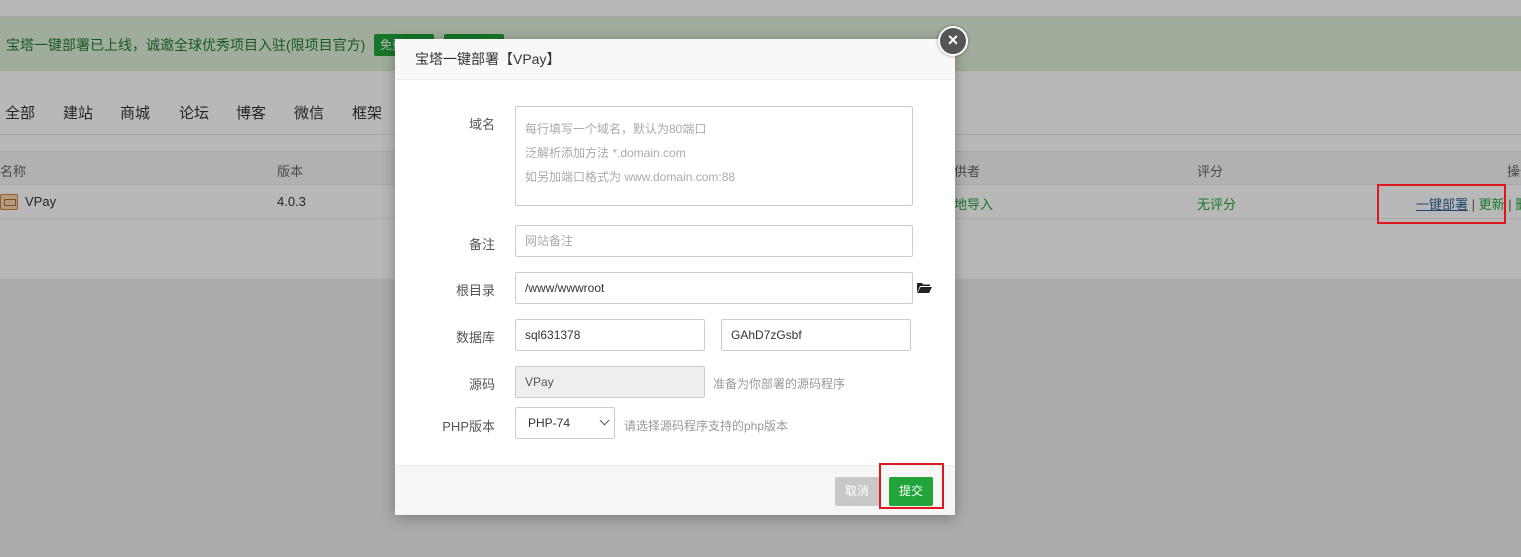 This screenshot has height=557, width=1521. What do you see at coordinates (549, 423) in the screenshot?
I see `php-version-value: PHP-74` at bounding box center [549, 423].